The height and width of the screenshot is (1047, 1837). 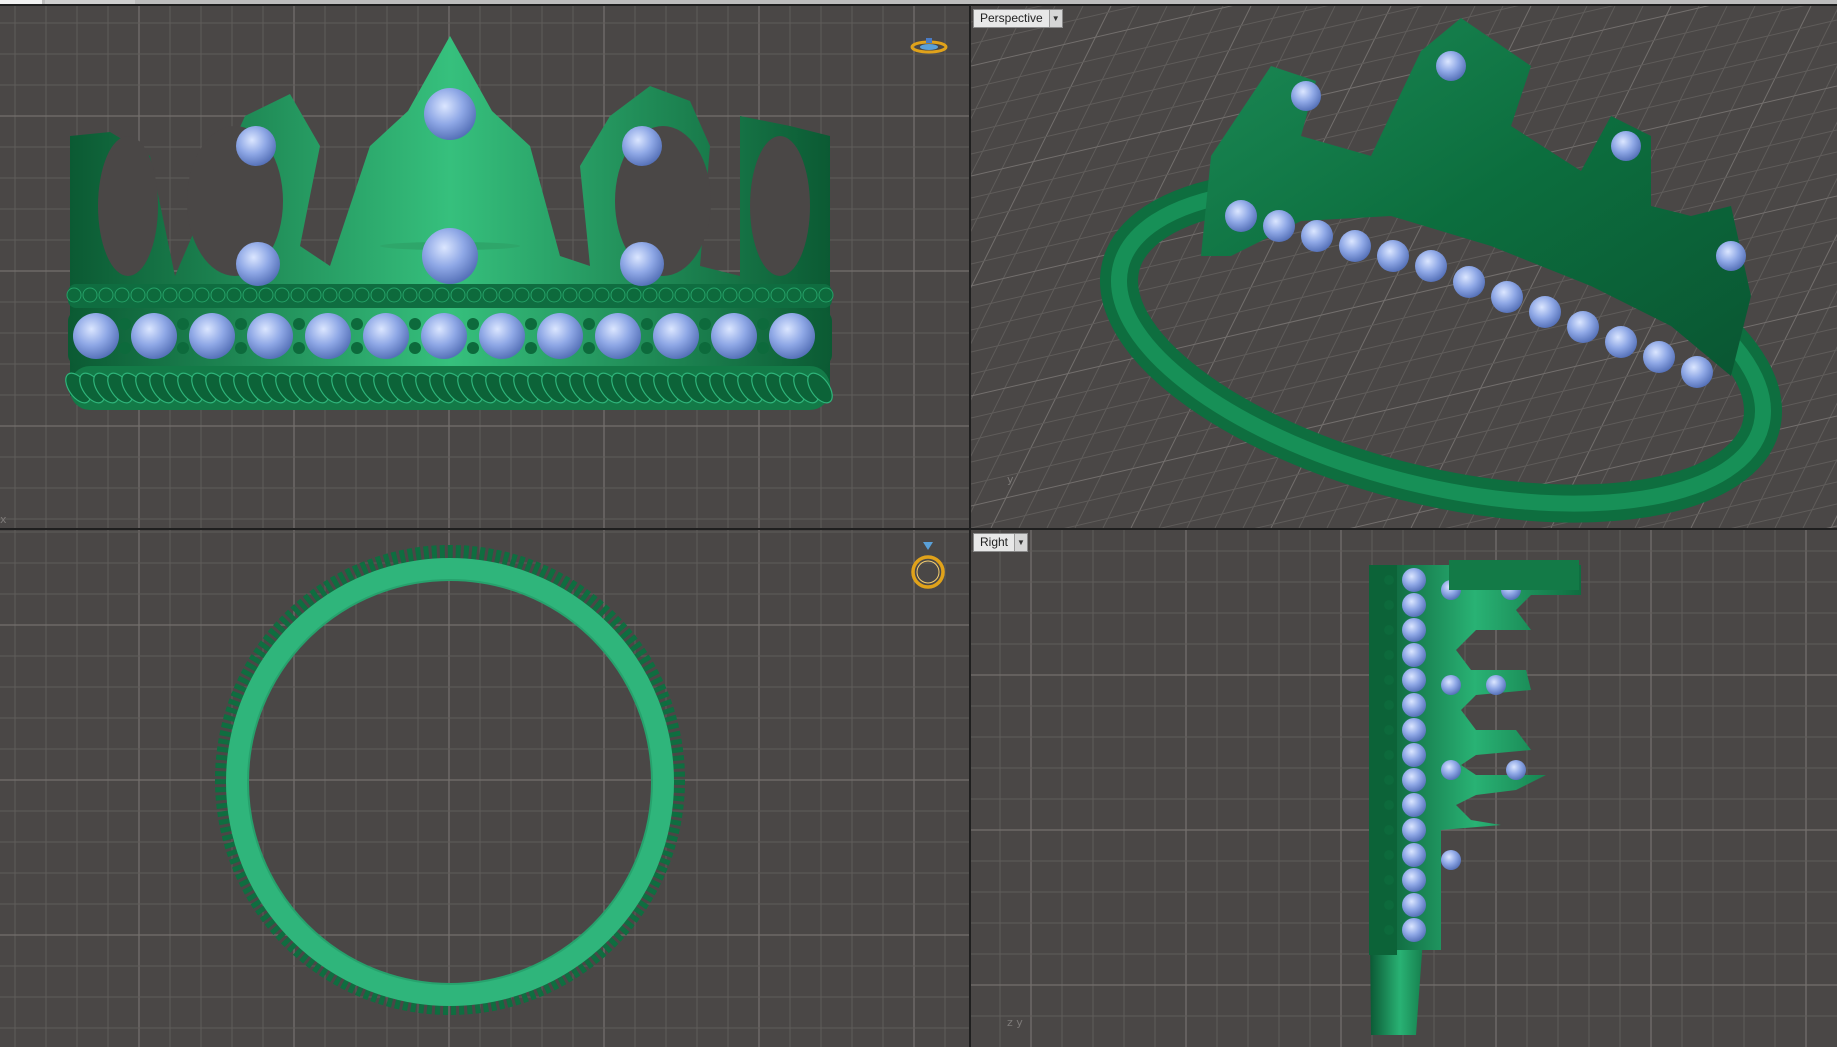 What do you see at coordinates (1011, 18) in the screenshot?
I see `viewport-label-text: Perspective` at bounding box center [1011, 18].